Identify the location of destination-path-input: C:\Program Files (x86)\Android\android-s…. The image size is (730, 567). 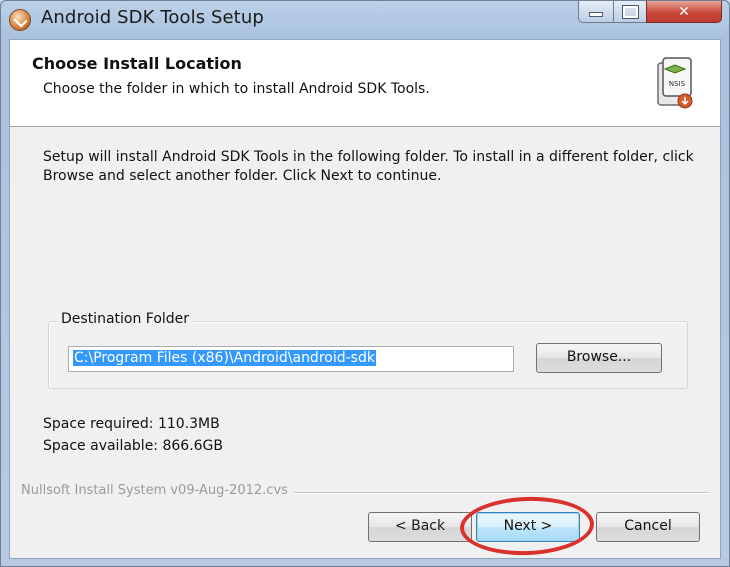
(291, 359).